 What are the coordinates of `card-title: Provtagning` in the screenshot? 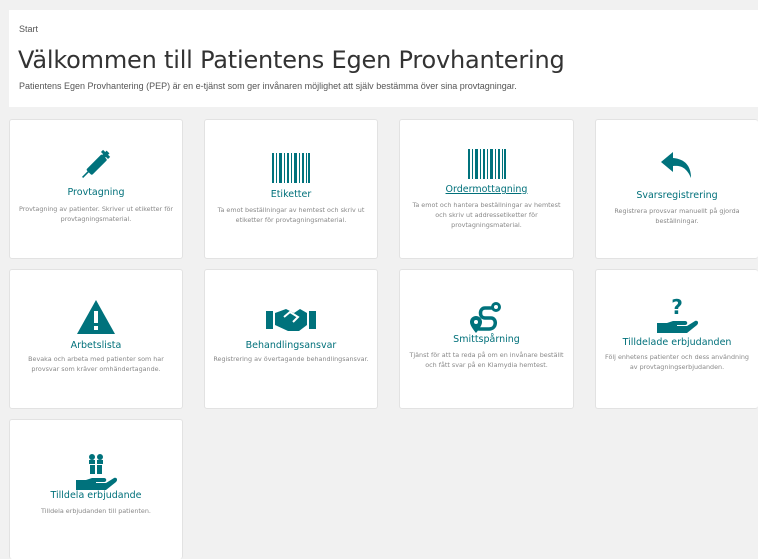 It's located at (96, 192).